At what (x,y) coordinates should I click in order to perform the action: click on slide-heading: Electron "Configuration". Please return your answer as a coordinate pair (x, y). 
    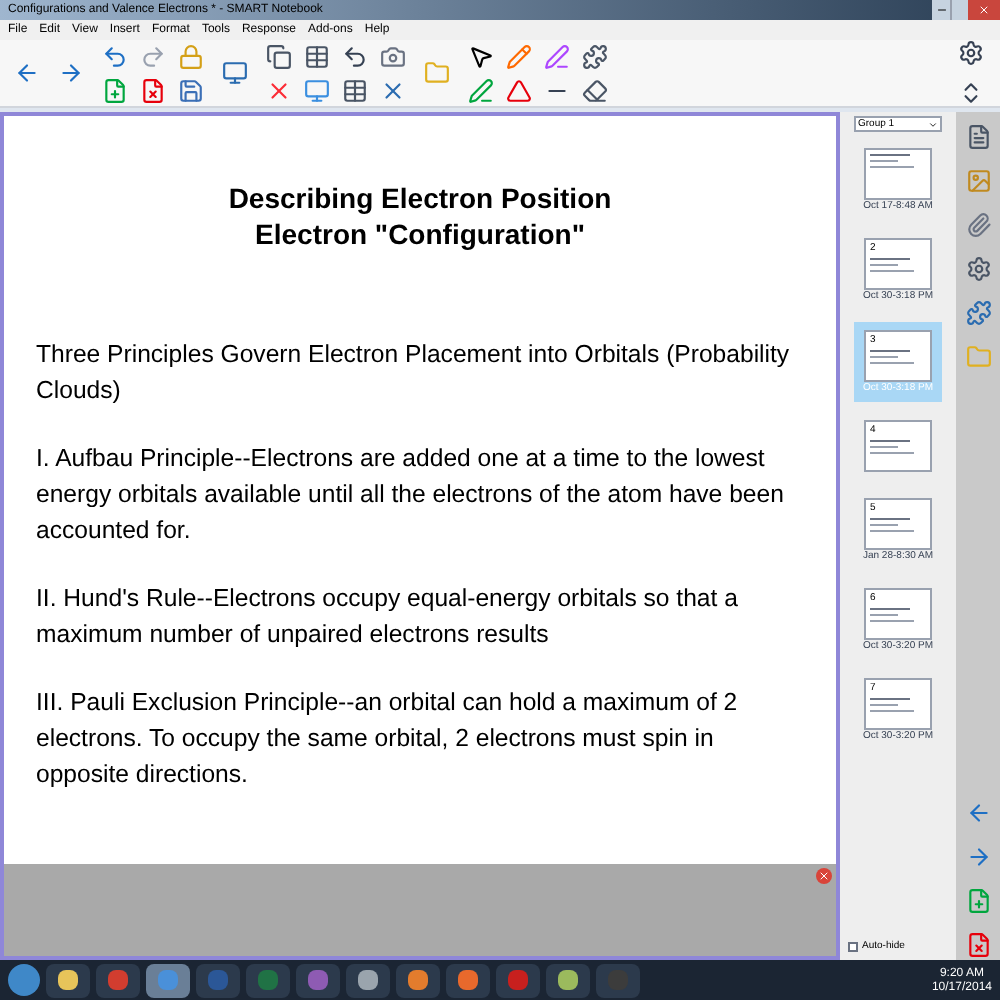
    Looking at the image, I should click on (420, 234).